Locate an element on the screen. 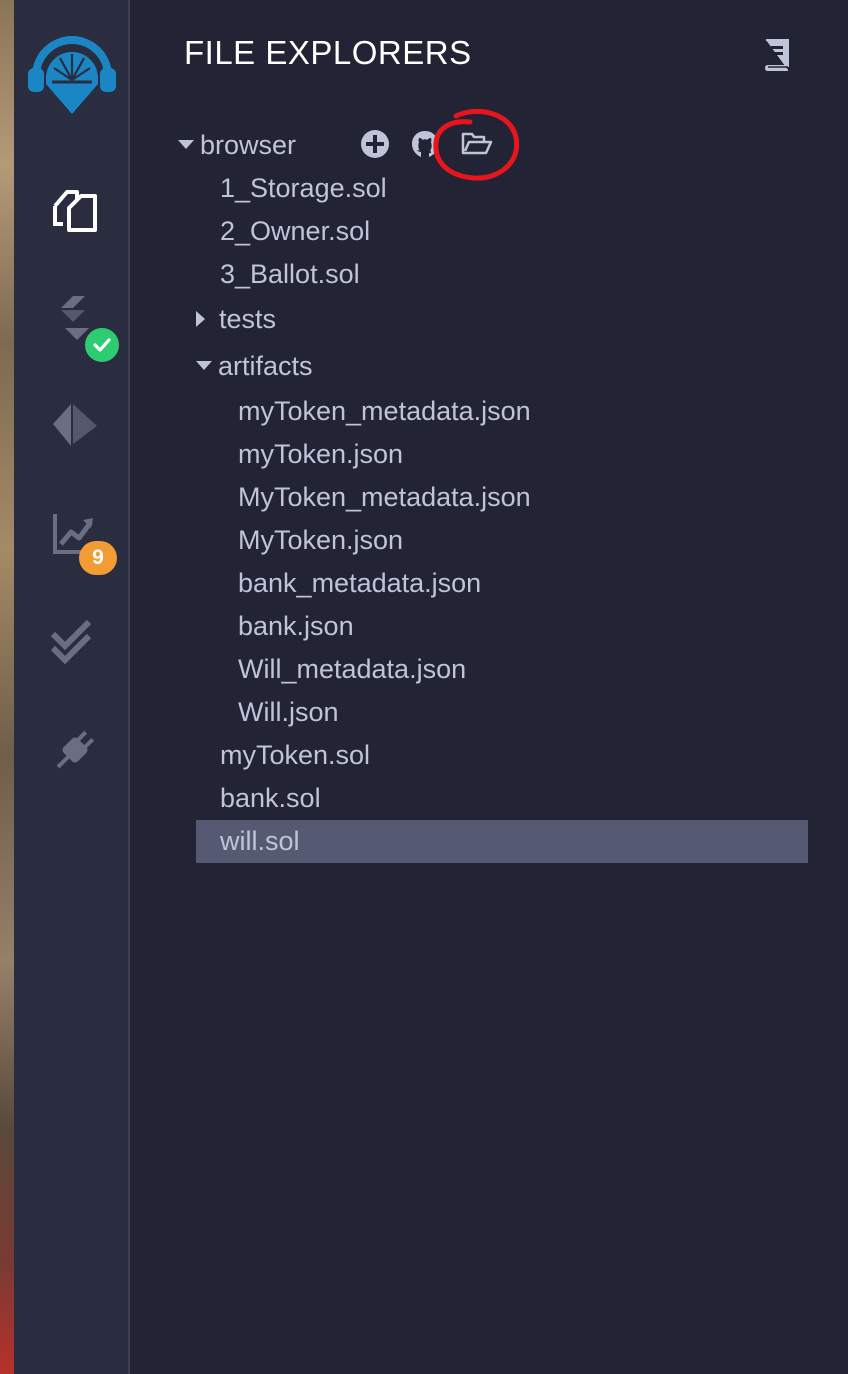 Image resolution: width=848 pixels, height=1374 pixels. file-item: myToken.sol is located at coordinates (295, 755).